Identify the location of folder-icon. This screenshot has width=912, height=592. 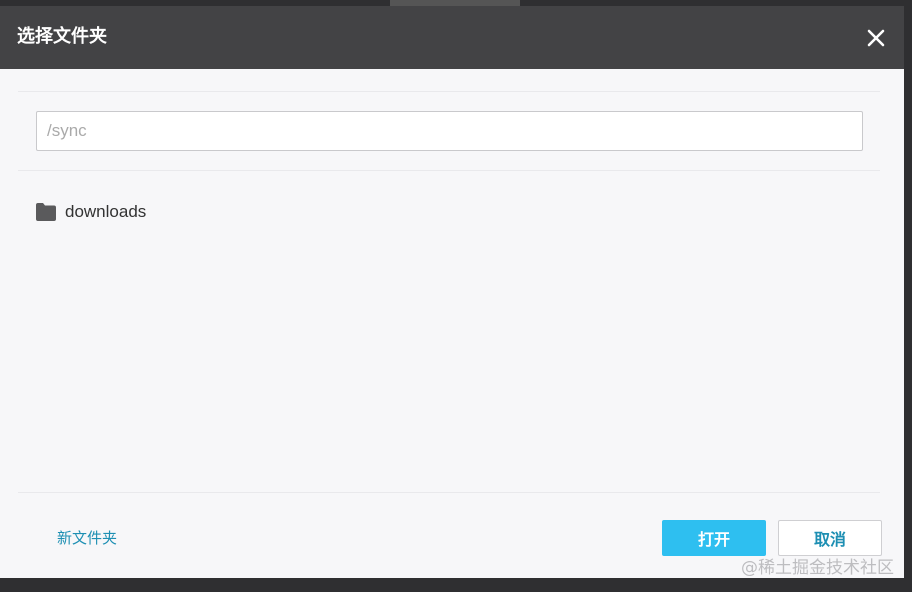
(46, 212).